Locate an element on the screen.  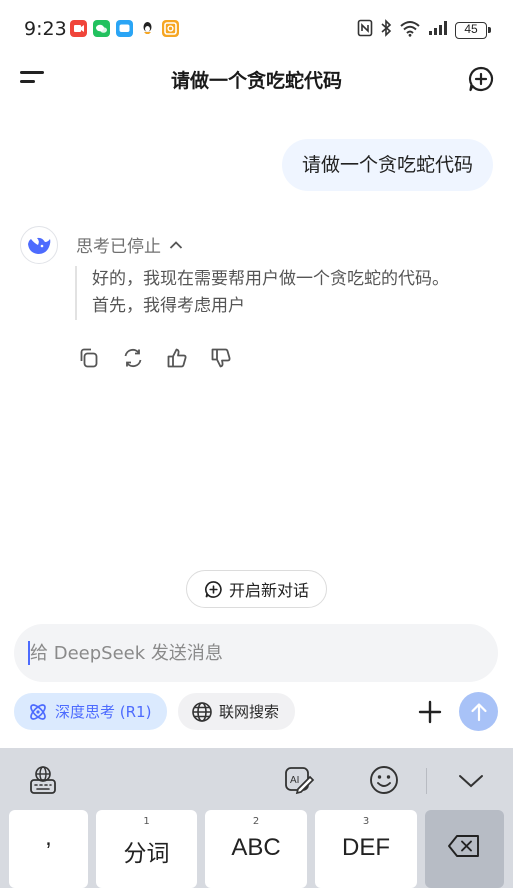
chevron-up-icon is located at coordinates (176, 244).